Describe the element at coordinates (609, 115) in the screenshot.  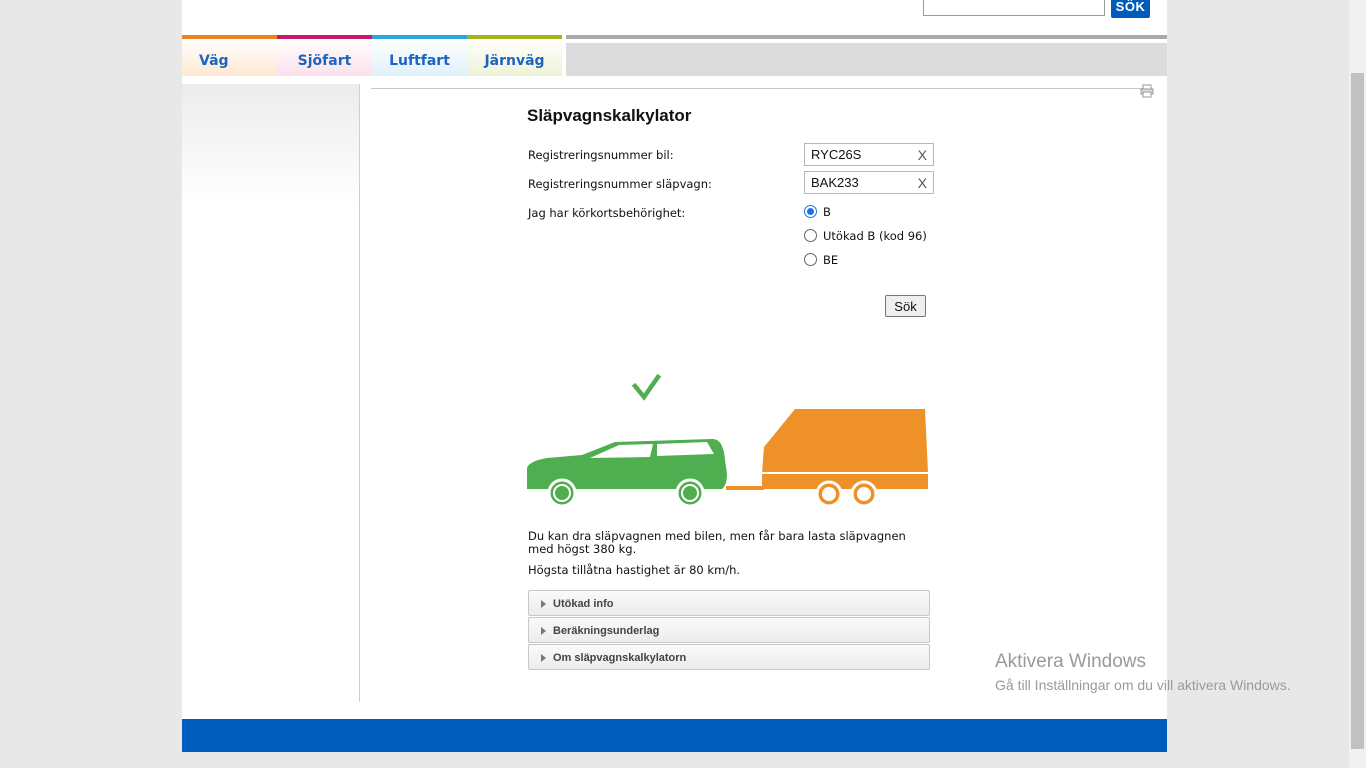
I see `page-title: Släpvagnskalkylator` at that location.